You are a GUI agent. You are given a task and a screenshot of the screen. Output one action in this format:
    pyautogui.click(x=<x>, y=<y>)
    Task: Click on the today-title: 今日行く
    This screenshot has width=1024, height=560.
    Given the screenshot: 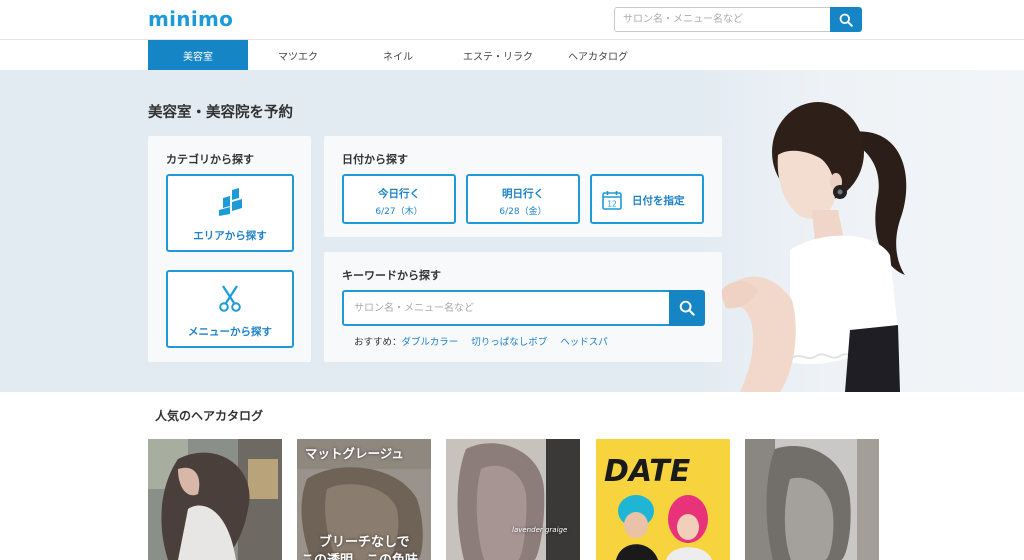 What is the action you would take?
    pyautogui.click(x=399, y=194)
    